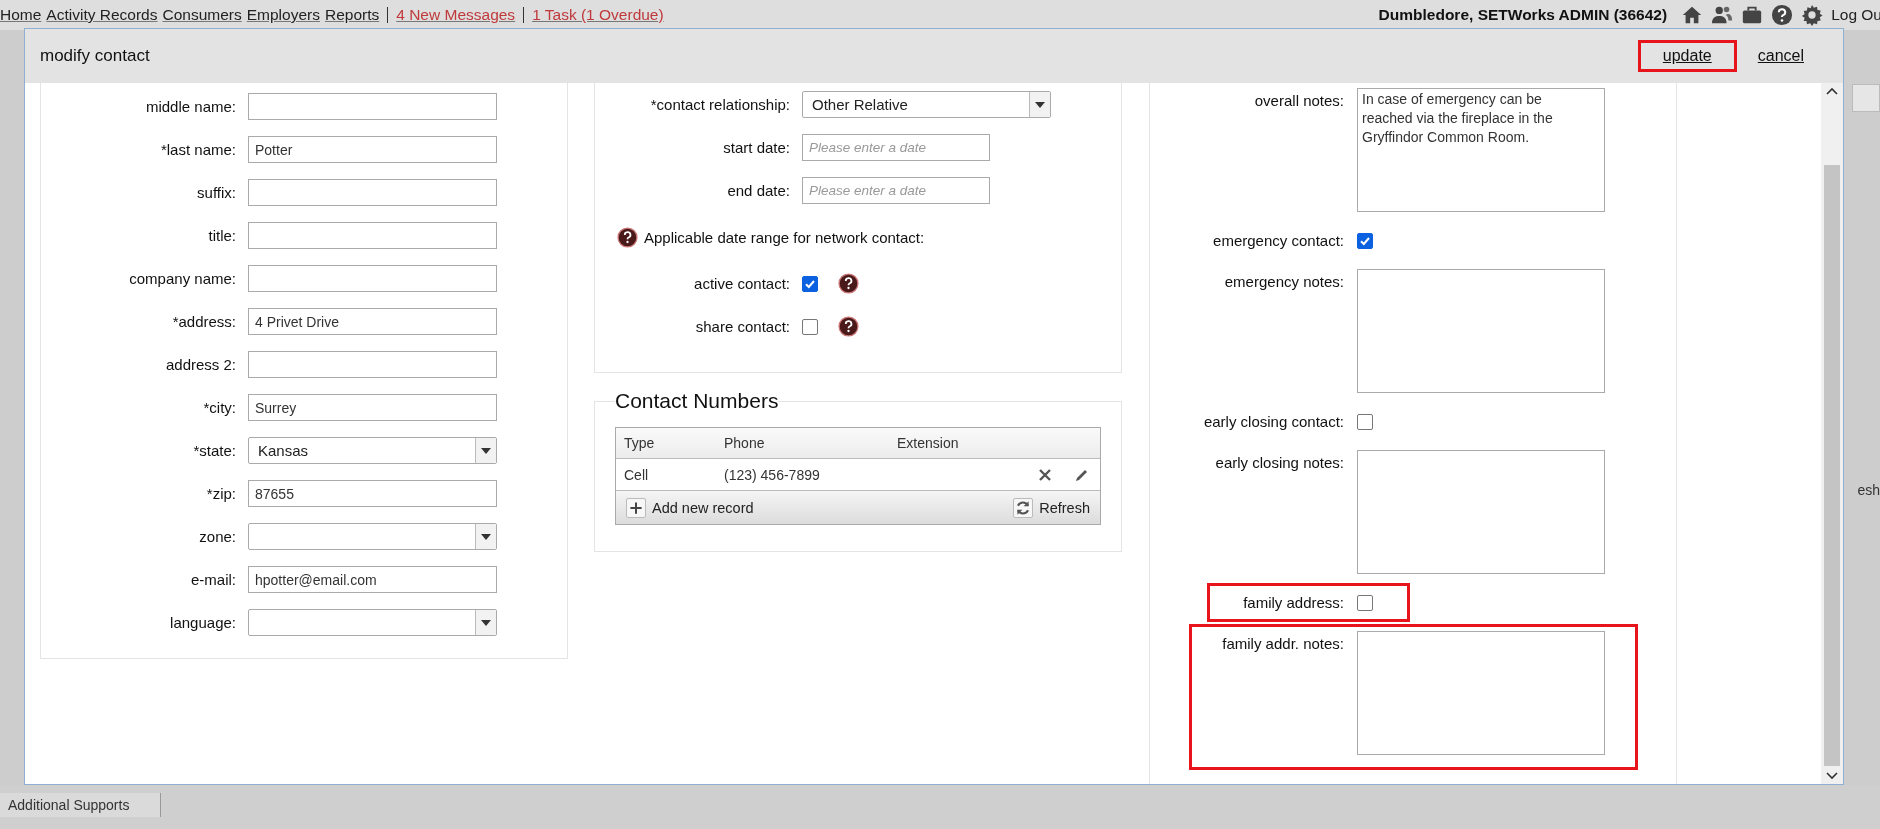 Image resolution: width=1880 pixels, height=829 pixels. What do you see at coordinates (756, 147) in the screenshot?
I see `field-label: start date:` at bounding box center [756, 147].